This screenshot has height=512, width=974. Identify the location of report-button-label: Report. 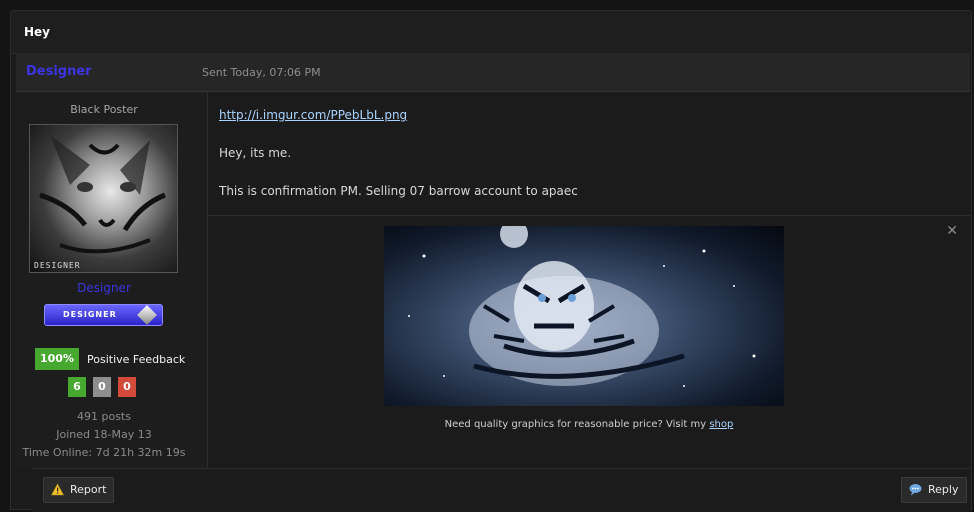
(88, 489).